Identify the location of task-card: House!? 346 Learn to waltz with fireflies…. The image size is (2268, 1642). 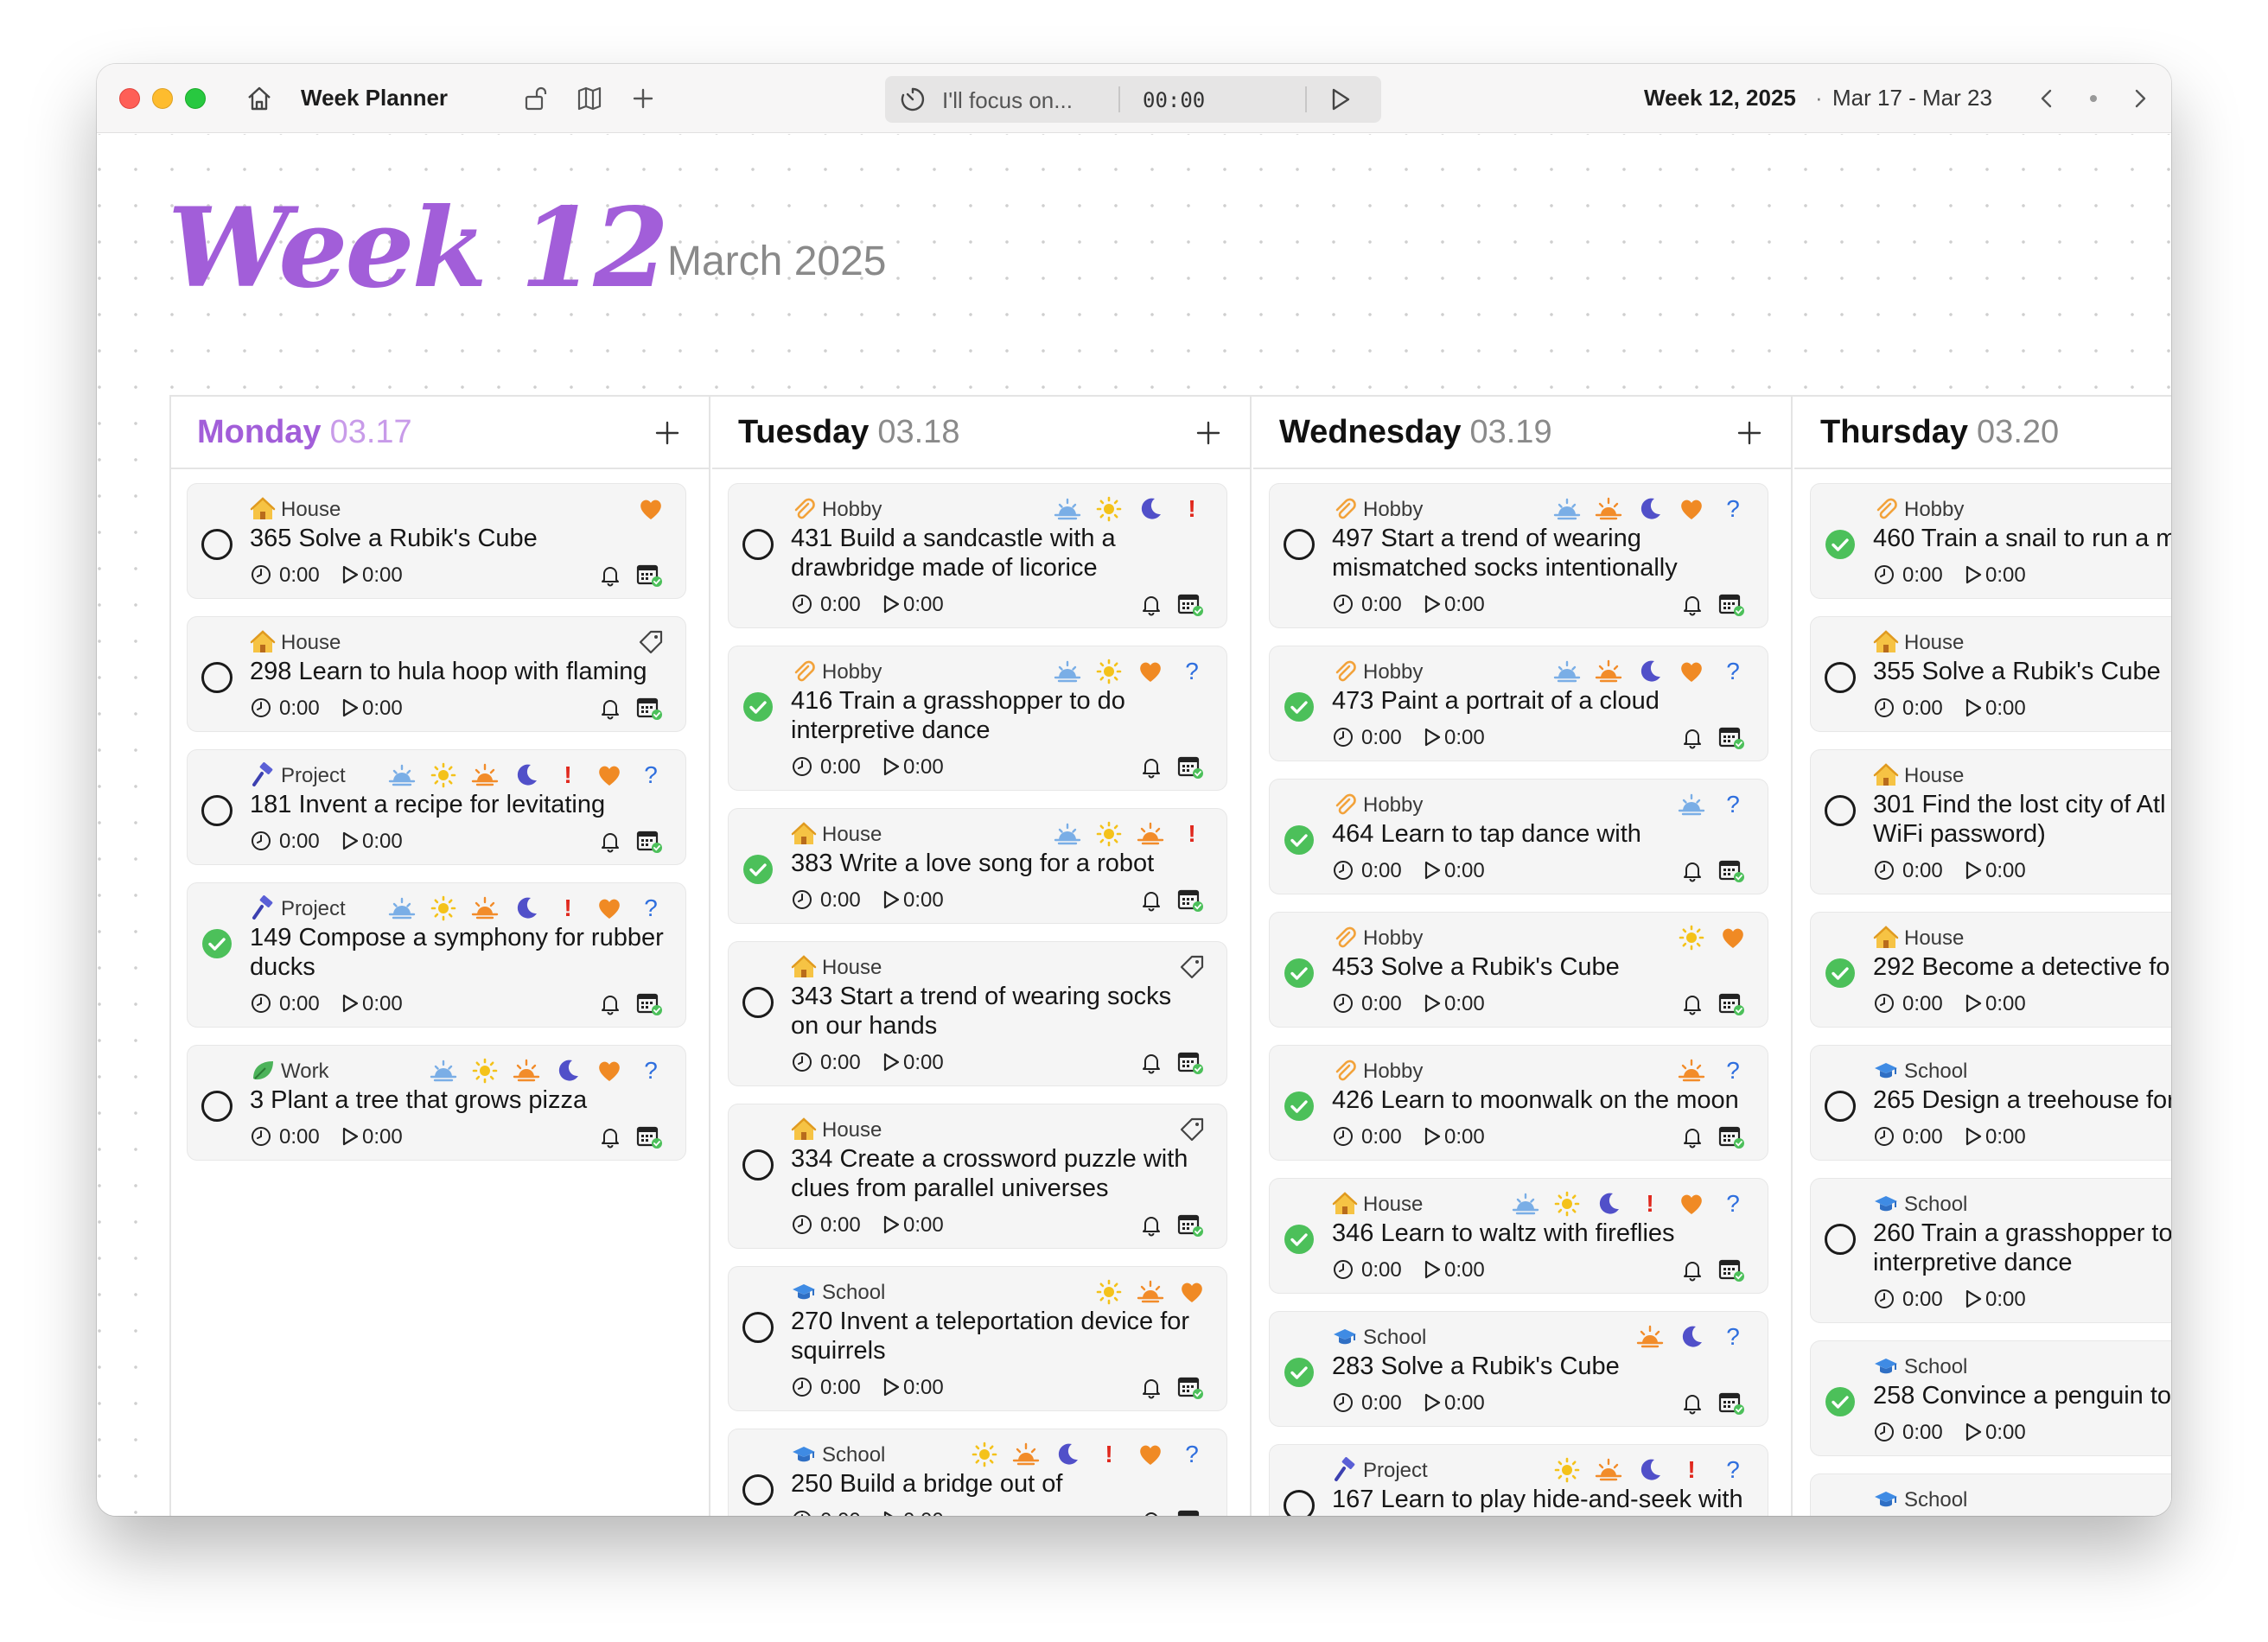
(1518, 1236).